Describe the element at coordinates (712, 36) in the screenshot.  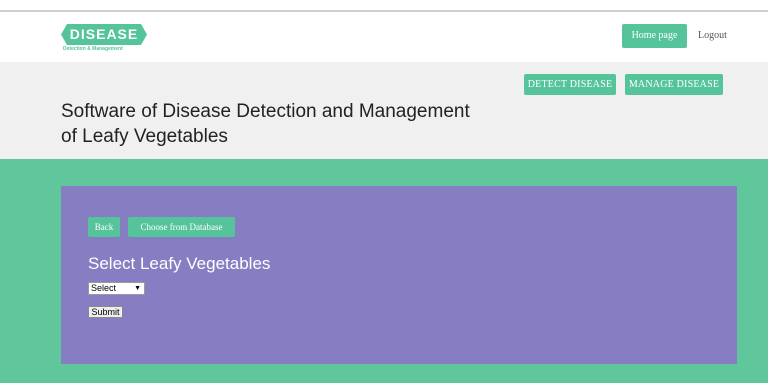
I see `logout-link: Logout` at that location.